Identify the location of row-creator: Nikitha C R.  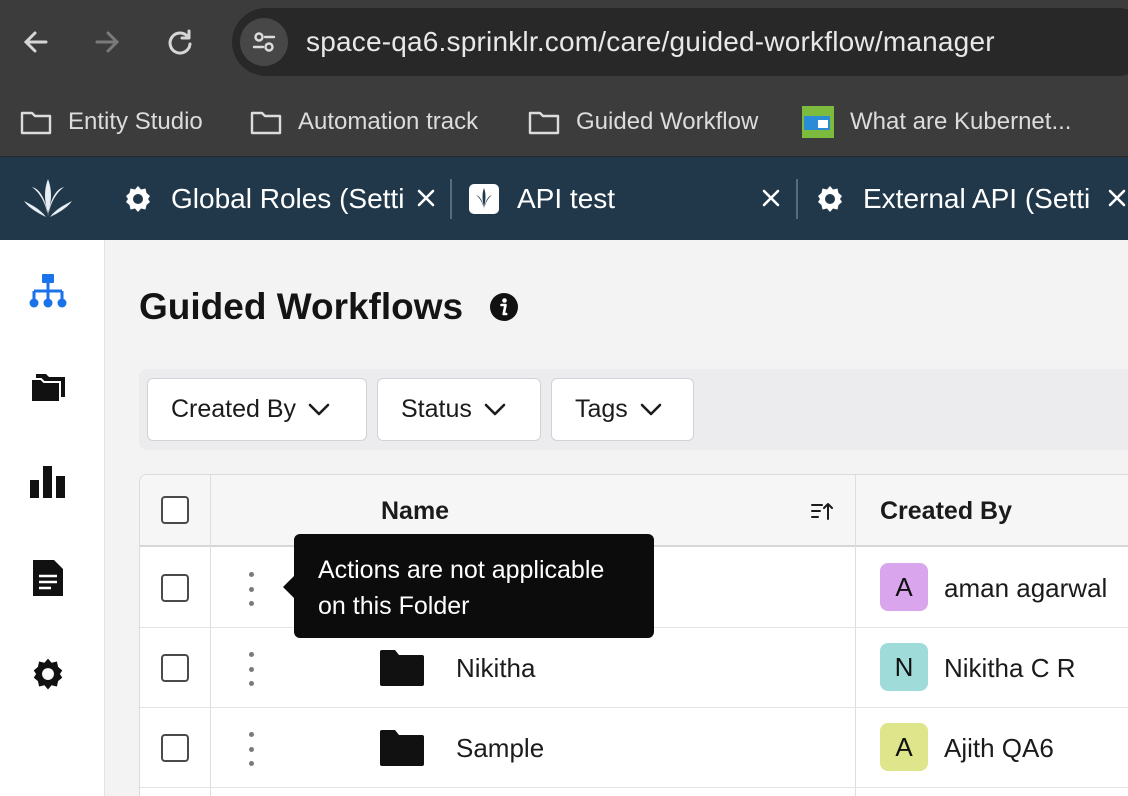
(1010, 668).